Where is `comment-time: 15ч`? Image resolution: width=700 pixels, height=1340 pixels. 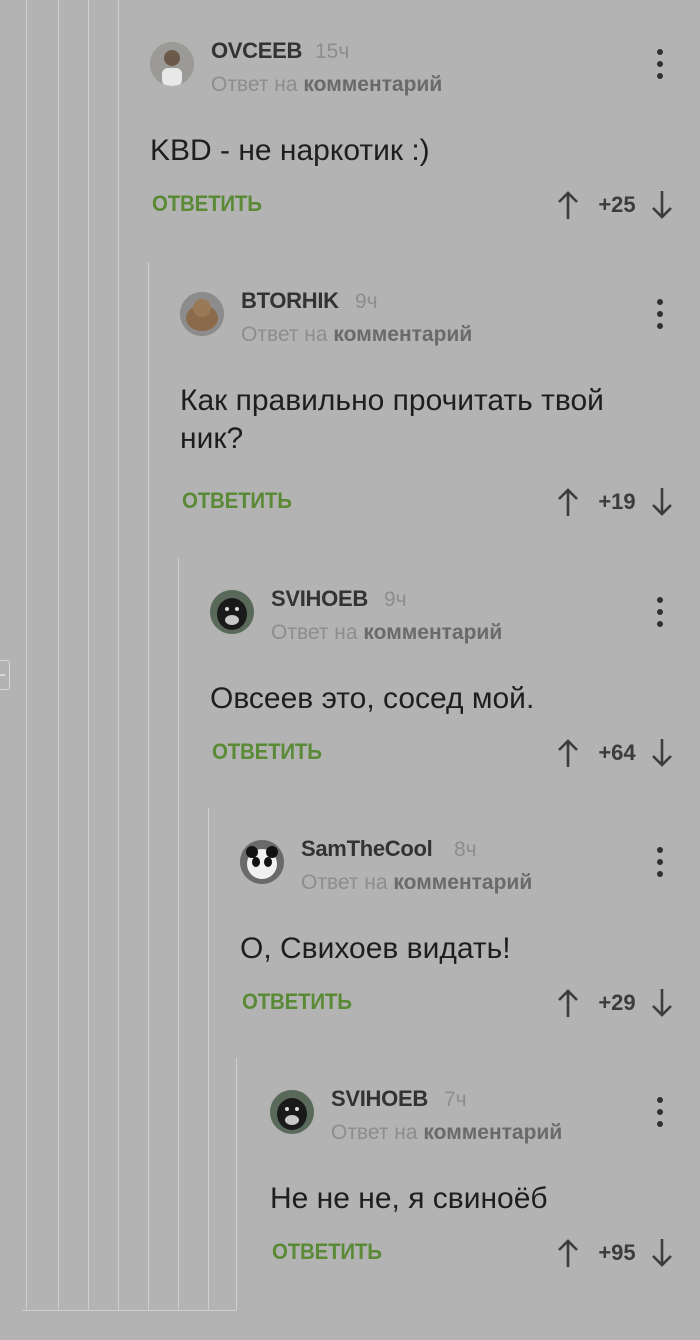 comment-time: 15ч is located at coordinates (332, 51).